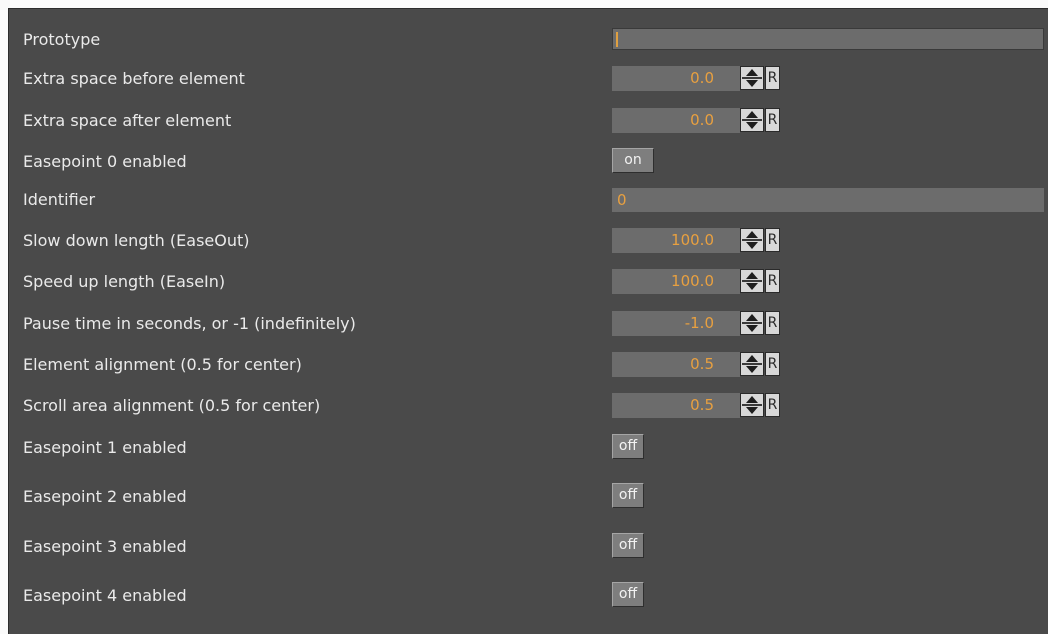 The height and width of the screenshot is (634, 1048). Describe the element at coordinates (828, 200) in the screenshot. I see `identifier-input: 0` at that location.